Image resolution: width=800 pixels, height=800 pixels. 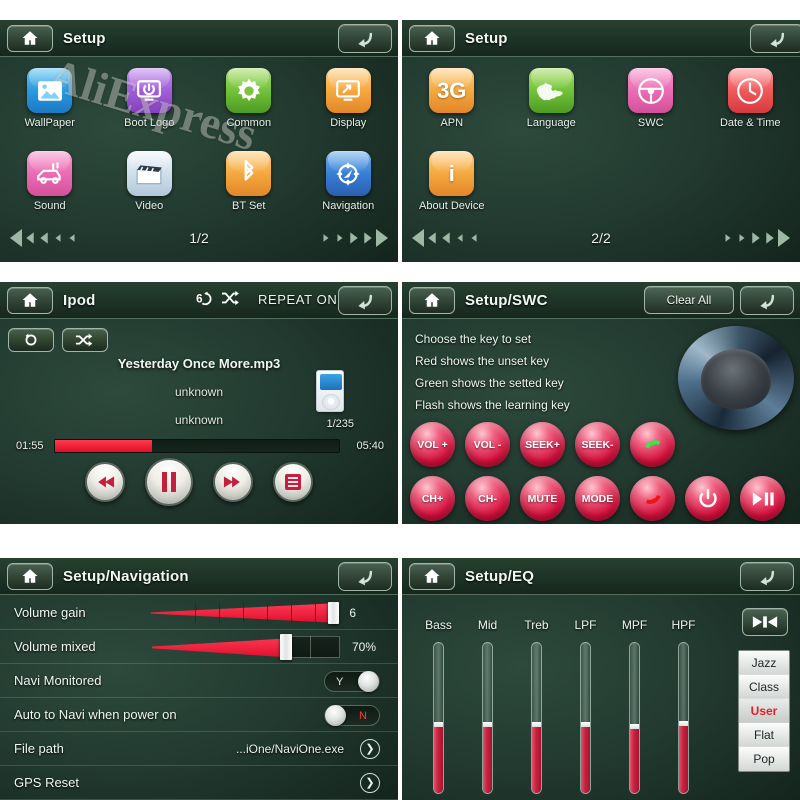 What do you see at coordinates (542, 444) in the screenshot?
I see `swc-key-seek-up: SEEK+` at bounding box center [542, 444].